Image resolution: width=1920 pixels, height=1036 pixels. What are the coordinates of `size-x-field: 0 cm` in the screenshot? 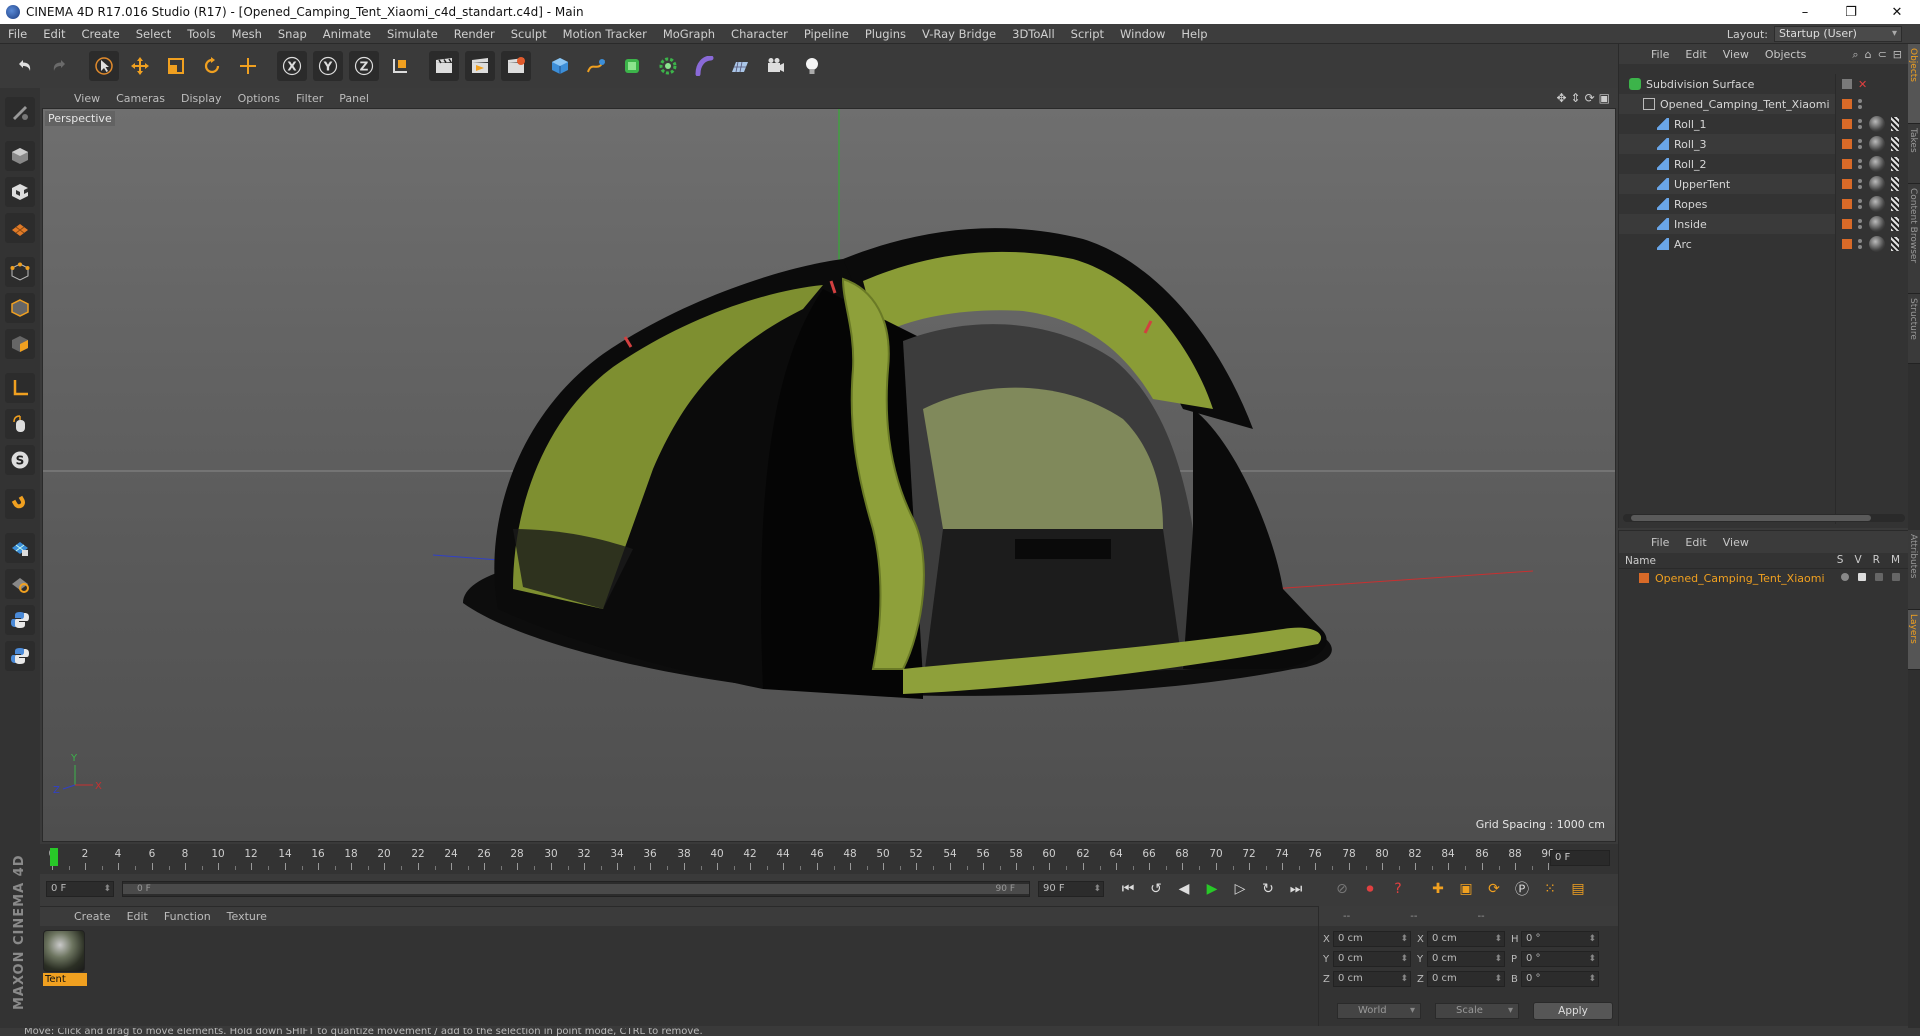 It's located at (1466, 939).